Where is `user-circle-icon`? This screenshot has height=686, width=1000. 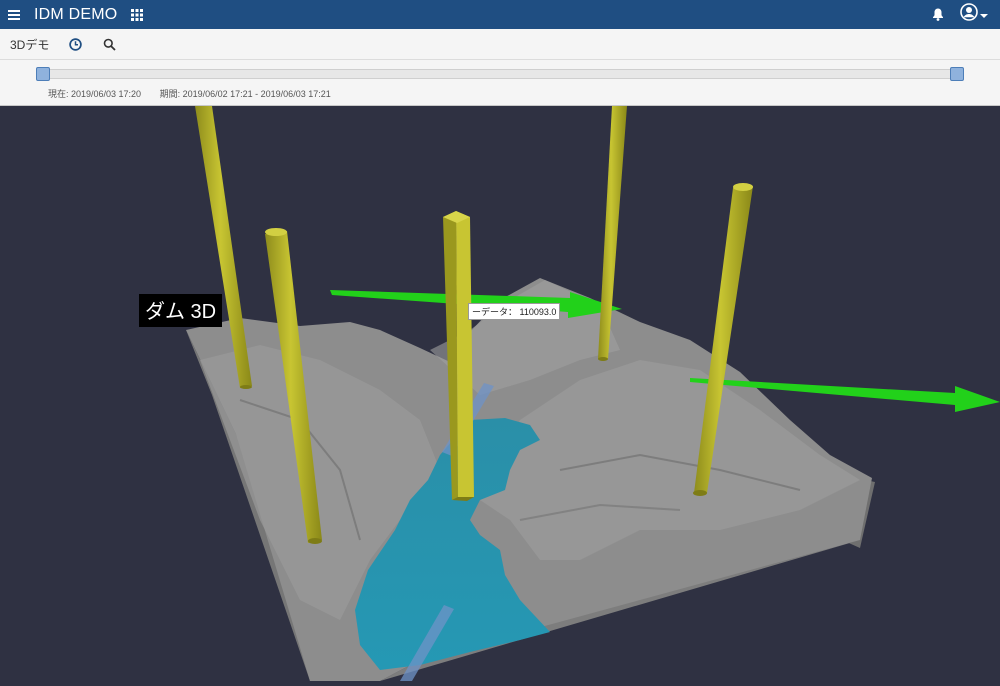 user-circle-icon is located at coordinates (969, 14).